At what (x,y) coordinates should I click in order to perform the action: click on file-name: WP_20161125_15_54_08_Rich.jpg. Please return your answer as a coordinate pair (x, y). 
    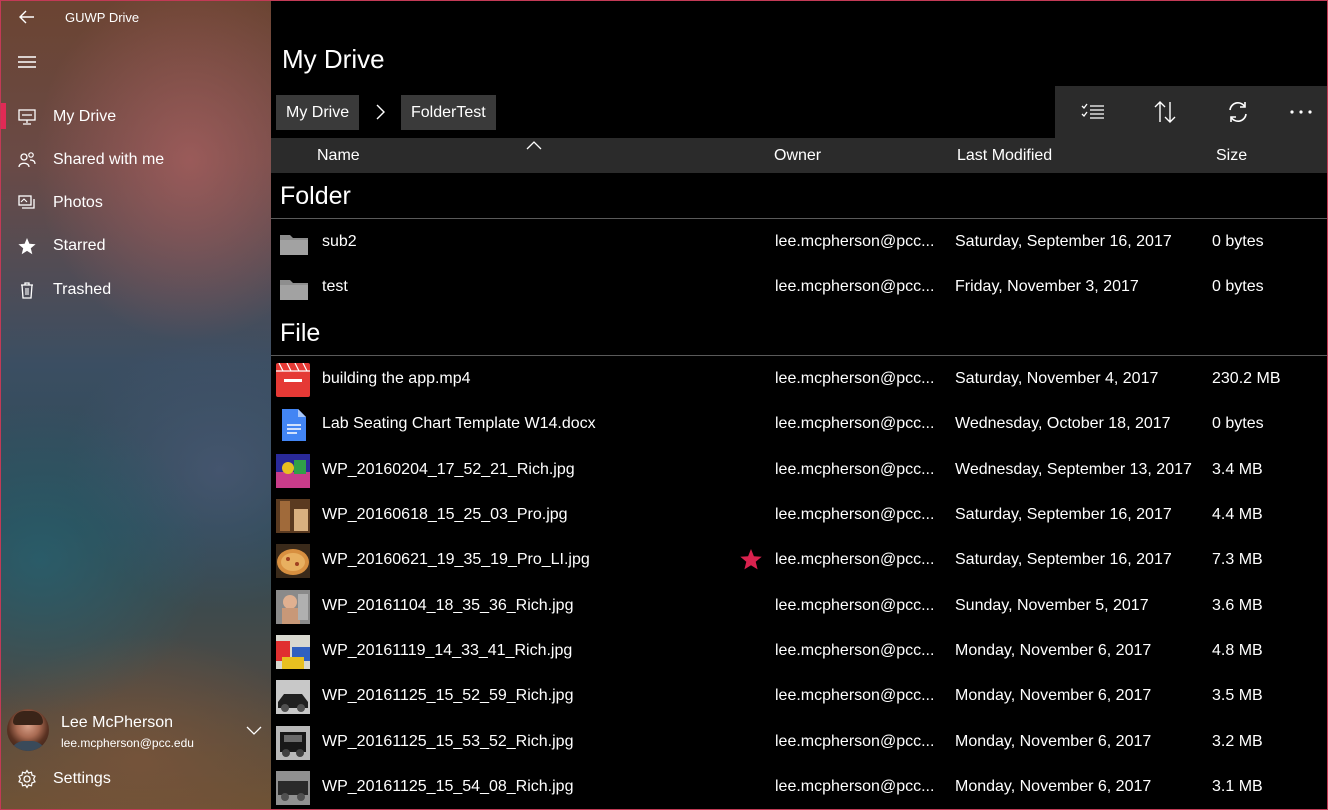
    Looking at the image, I should click on (448, 786).